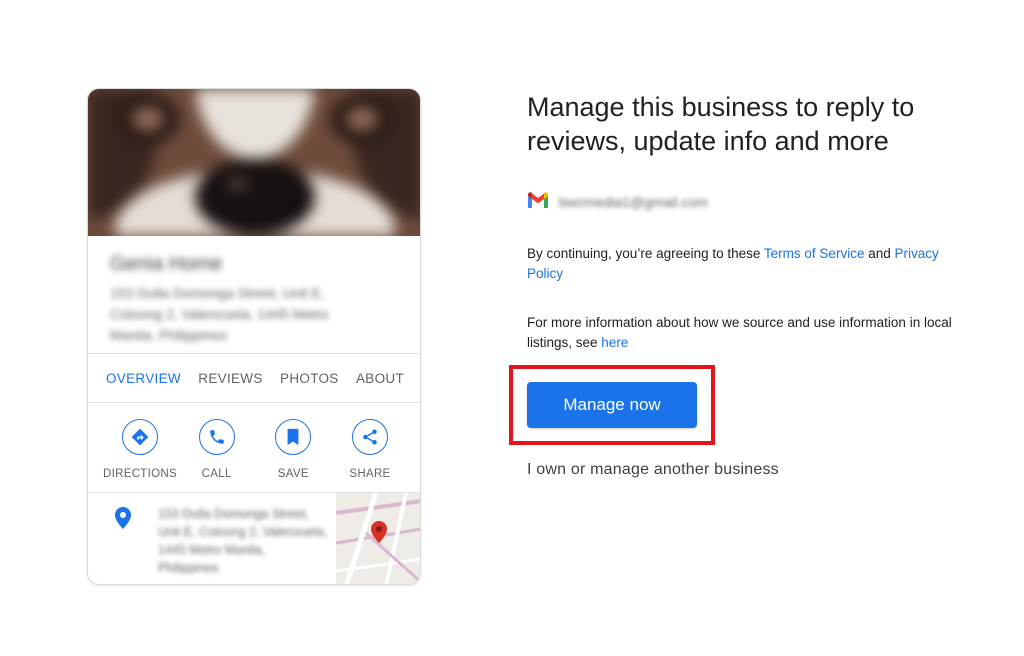 The image size is (1024, 656). What do you see at coordinates (123, 520) in the screenshot?
I see `location-pin-icon` at bounding box center [123, 520].